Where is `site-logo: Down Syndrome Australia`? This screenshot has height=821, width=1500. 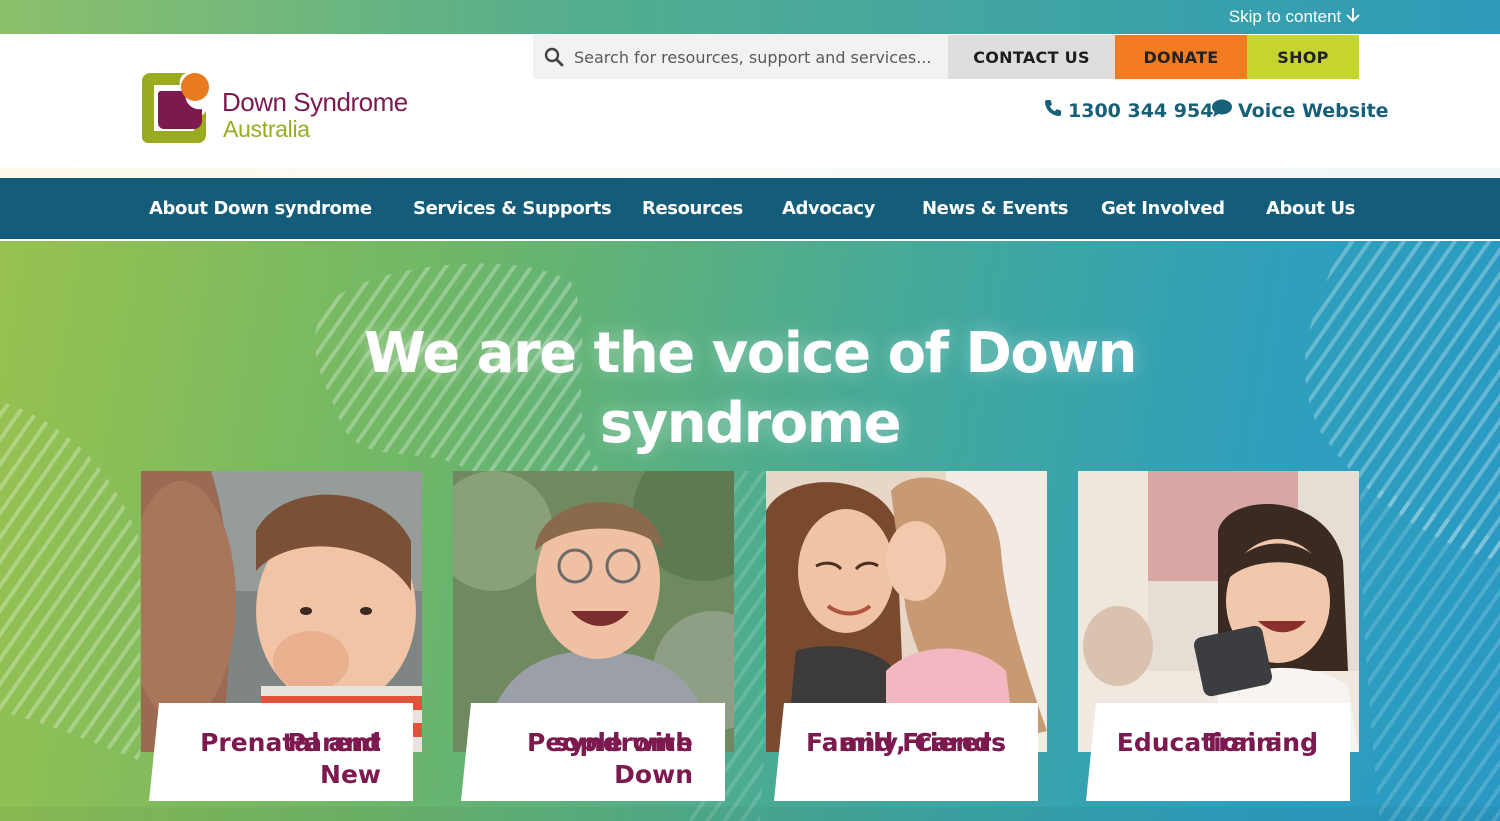 site-logo: Down Syndrome Australia is located at coordinates (275, 109).